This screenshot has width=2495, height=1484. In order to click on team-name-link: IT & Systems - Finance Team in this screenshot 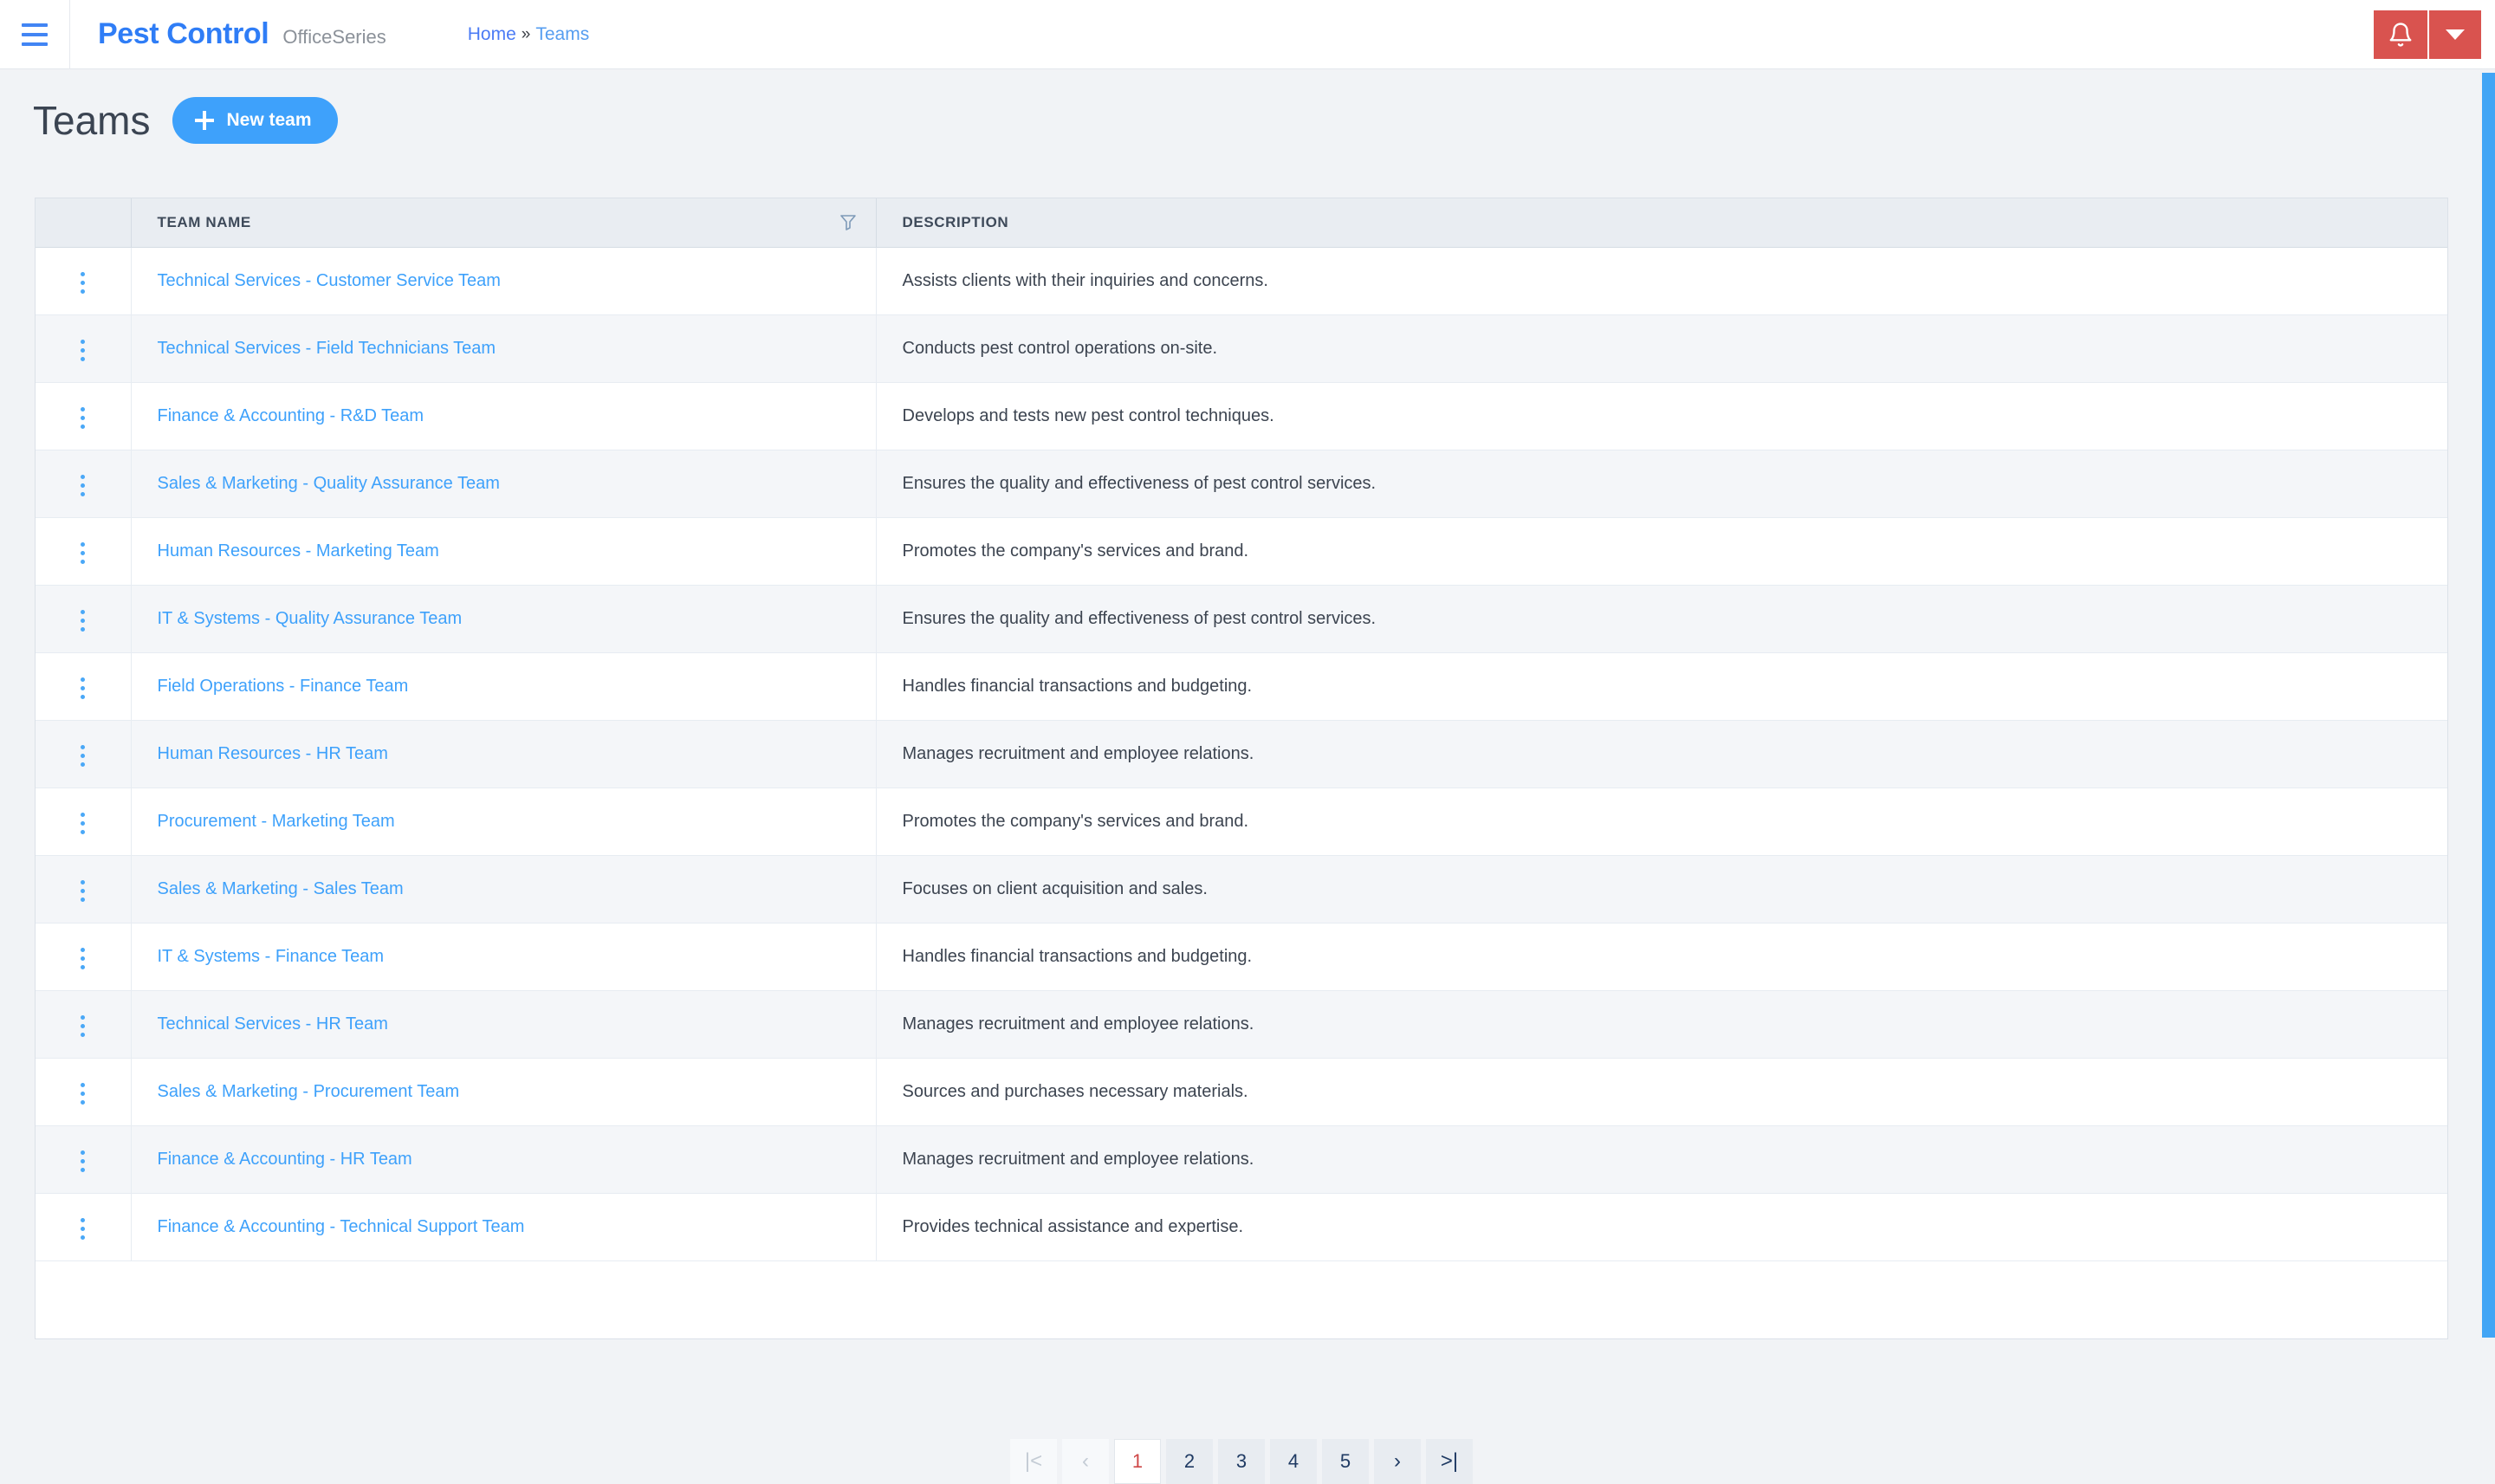, I will do `click(271, 956)`.